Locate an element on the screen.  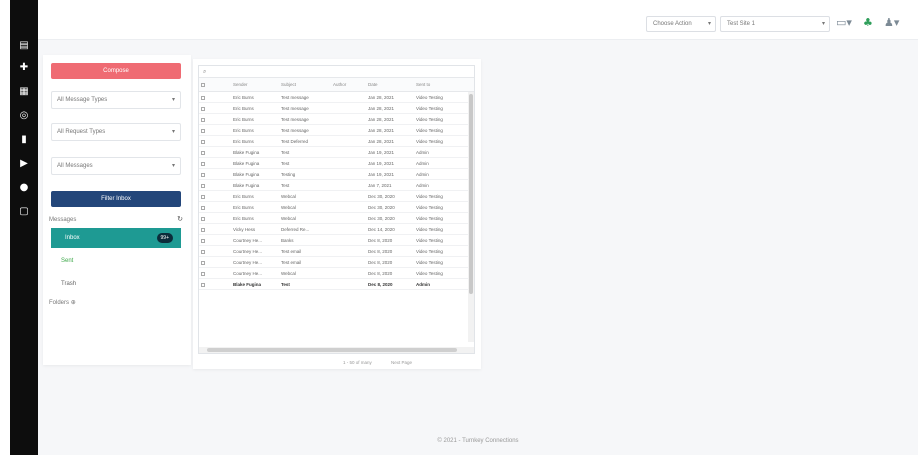
row-date: Jan 19, 2021 is located at coordinates (381, 152).